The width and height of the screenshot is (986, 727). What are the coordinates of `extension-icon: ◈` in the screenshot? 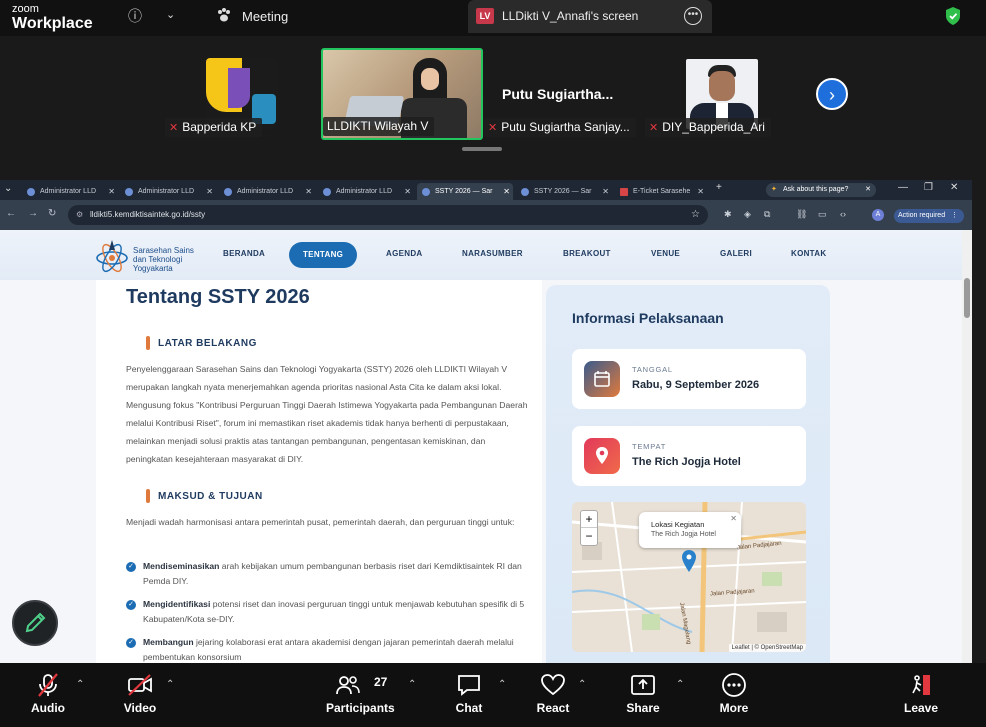 It's located at (747, 214).